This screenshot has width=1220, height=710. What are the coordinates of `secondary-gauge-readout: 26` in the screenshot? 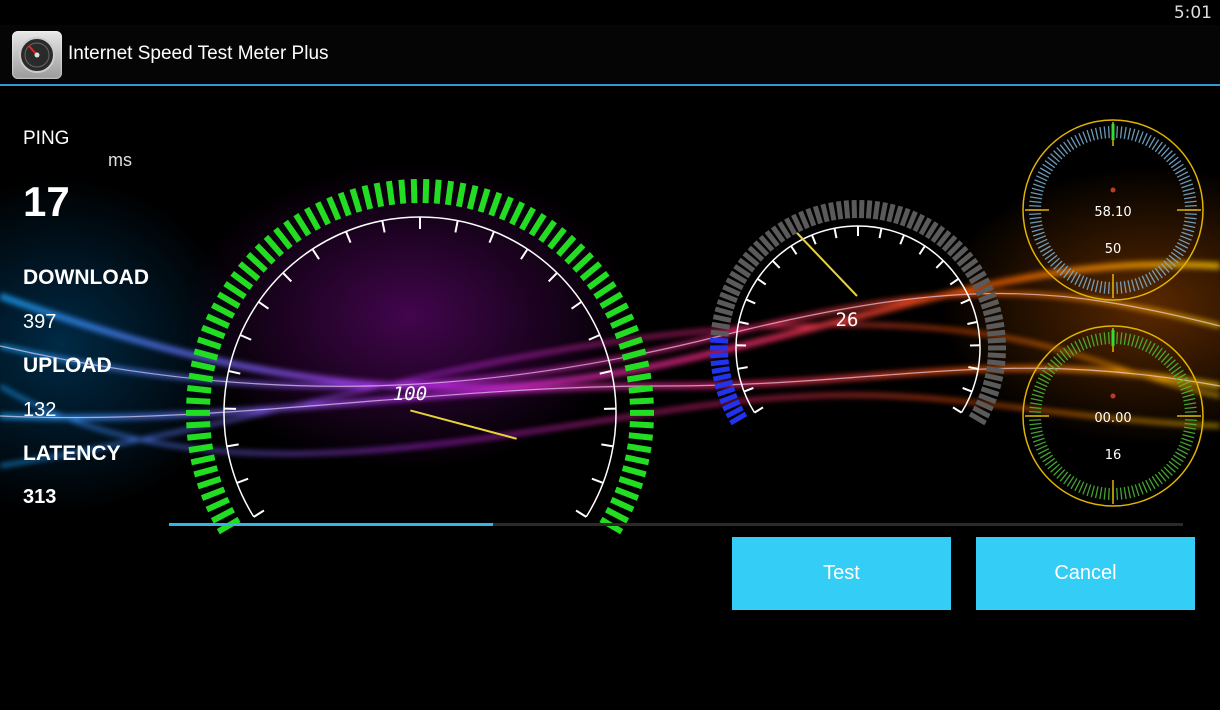 It's located at (847, 320).